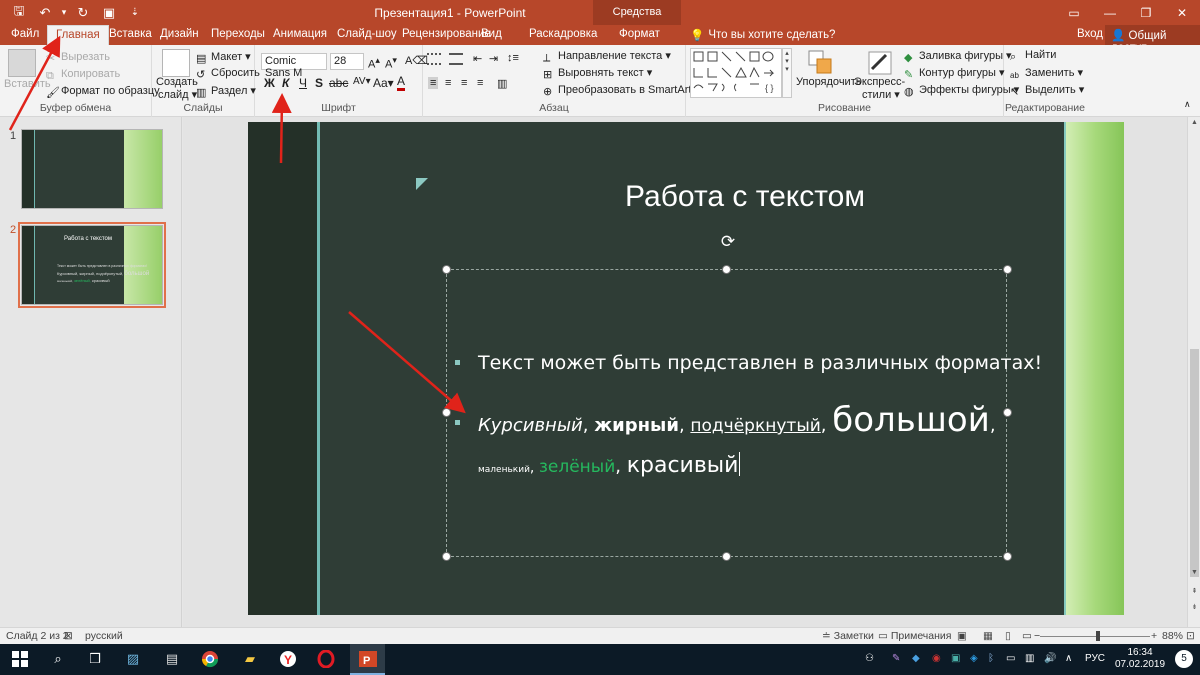  What do you see at coordinates (294, 66) in the screenshot?
I see `font-name-box: Comic Sans M` at bounding box center [294, 66].